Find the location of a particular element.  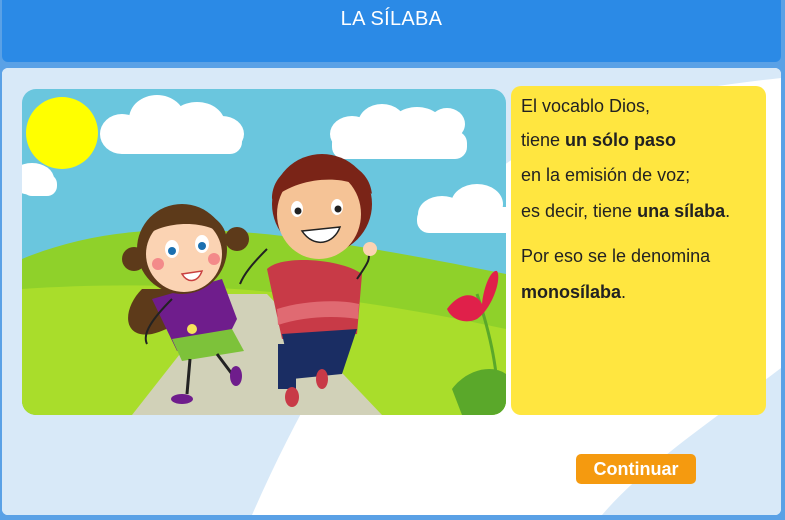

card-line-2-bold: un sólo paso is located at coordinates (621, 140).